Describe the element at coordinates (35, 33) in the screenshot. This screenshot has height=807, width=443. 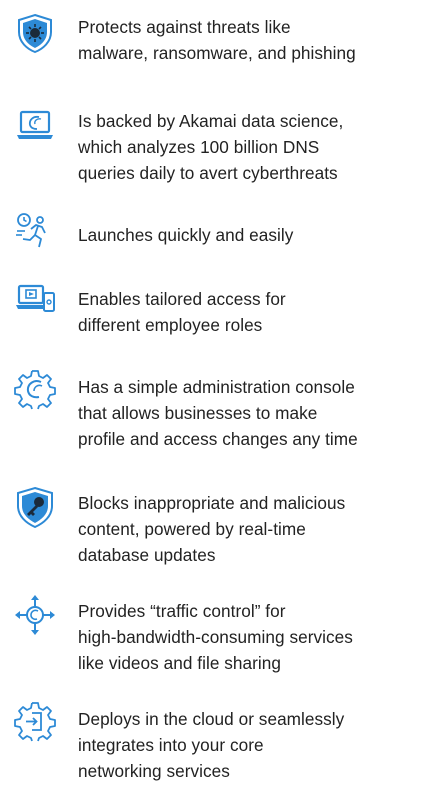
I see `shield-virus-icon` at that location.